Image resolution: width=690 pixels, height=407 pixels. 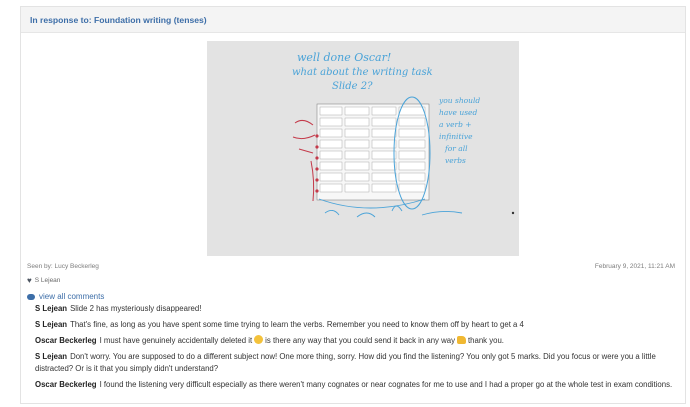 What do you see at coordinates (362, 72) in the screenshot?
I see `annotation-line2: what about the writing task` at bounding box center [362, 72].